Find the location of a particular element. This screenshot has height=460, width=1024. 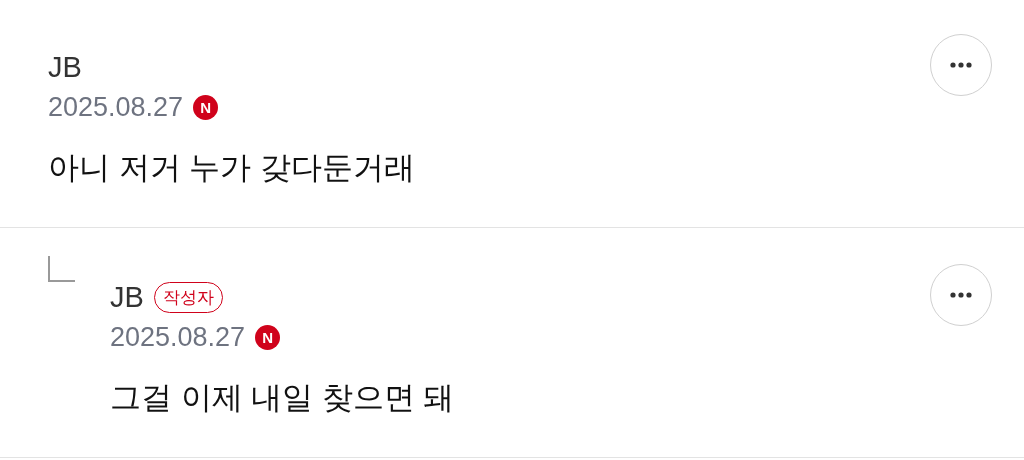

comment-text: 그걸 이제 내일 찾으면 돼 is located at coordinates (283, 398).